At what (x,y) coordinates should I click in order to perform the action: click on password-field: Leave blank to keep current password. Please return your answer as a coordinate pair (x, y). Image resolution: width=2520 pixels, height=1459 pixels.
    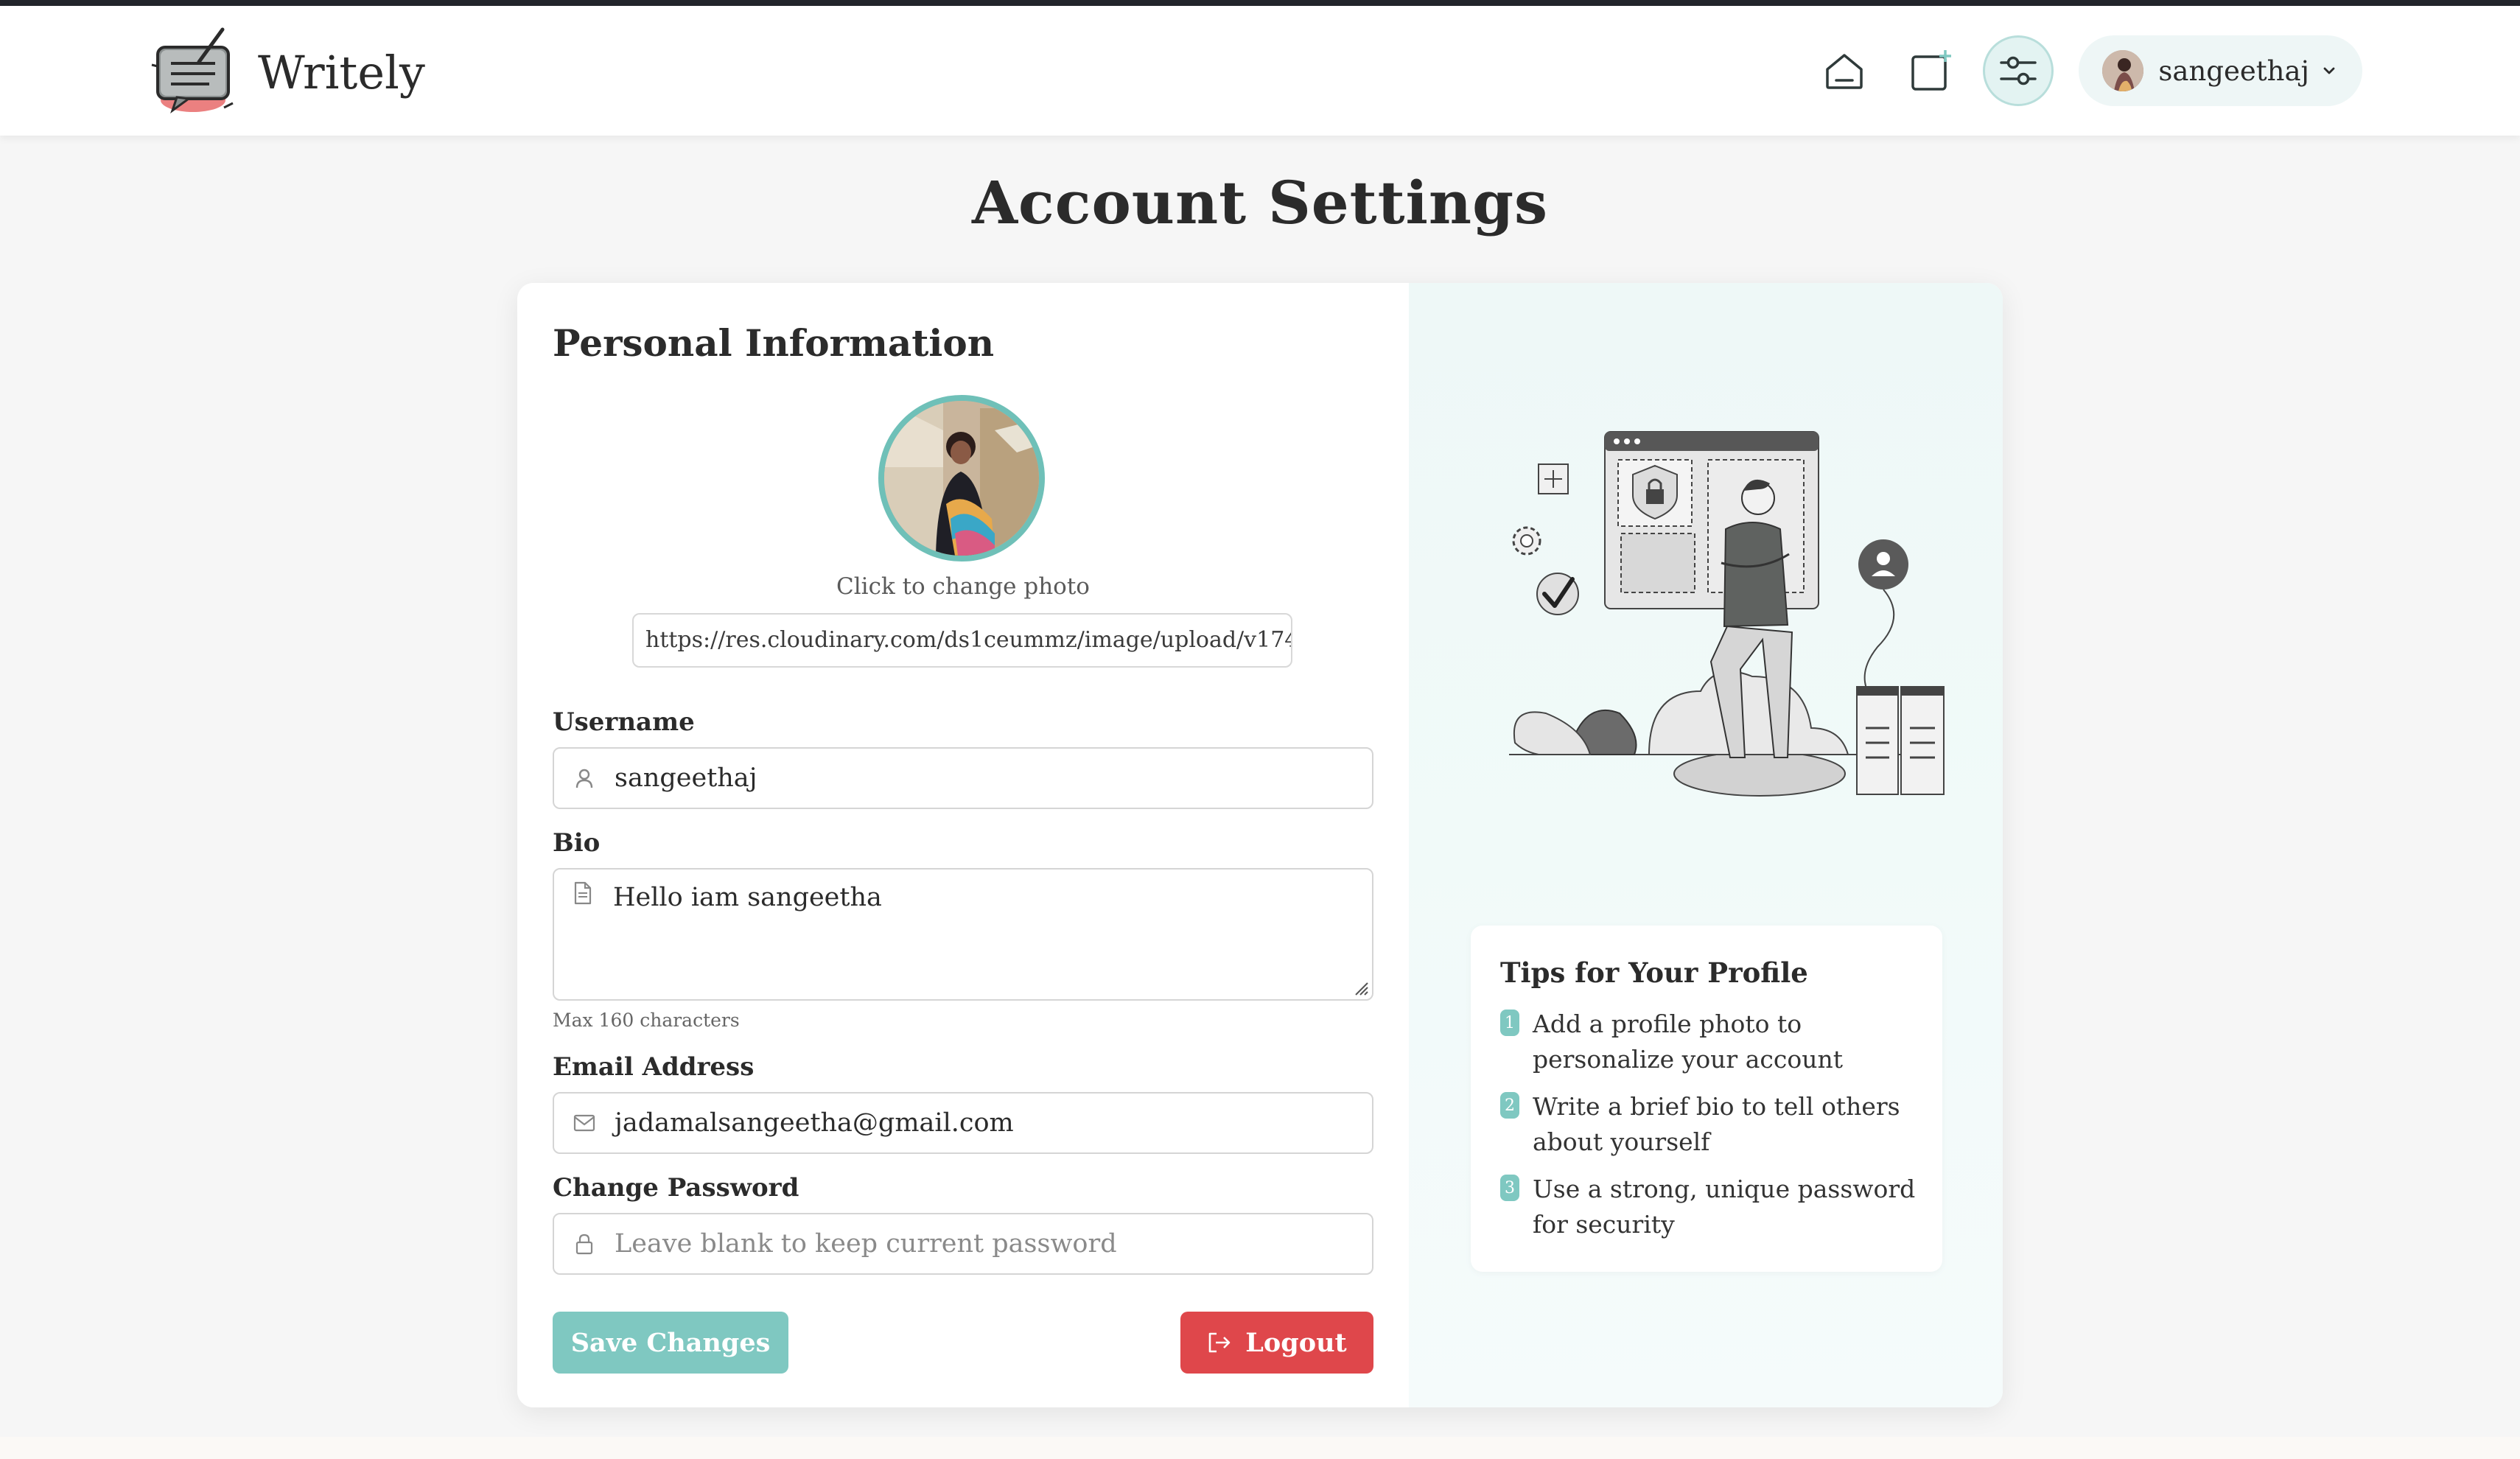
    Looking at the image, I should click on (963, 1244).